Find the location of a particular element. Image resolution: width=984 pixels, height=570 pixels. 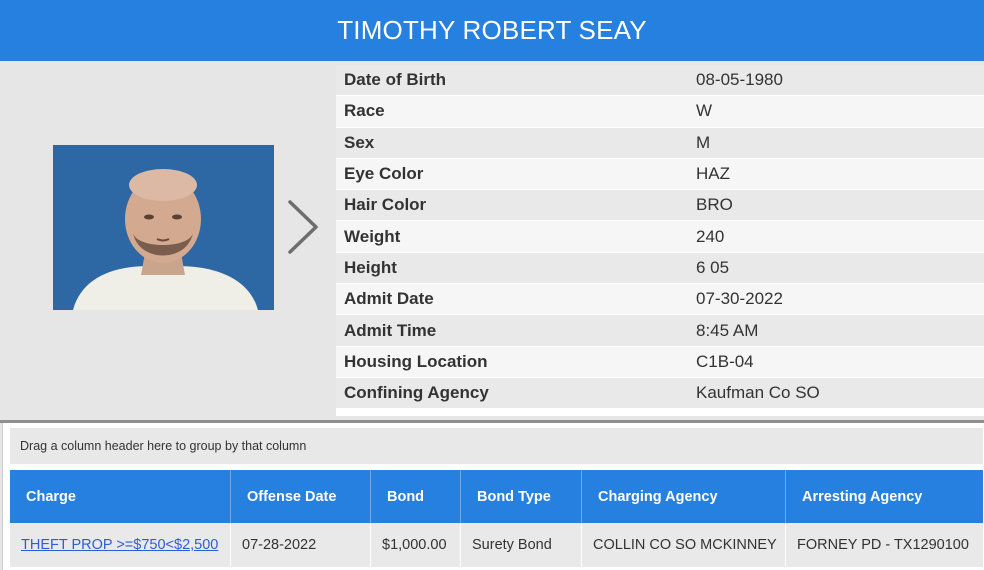

charge-link: THEFT PROP >=$750<$2,500 is located at coordinates (119, 545).